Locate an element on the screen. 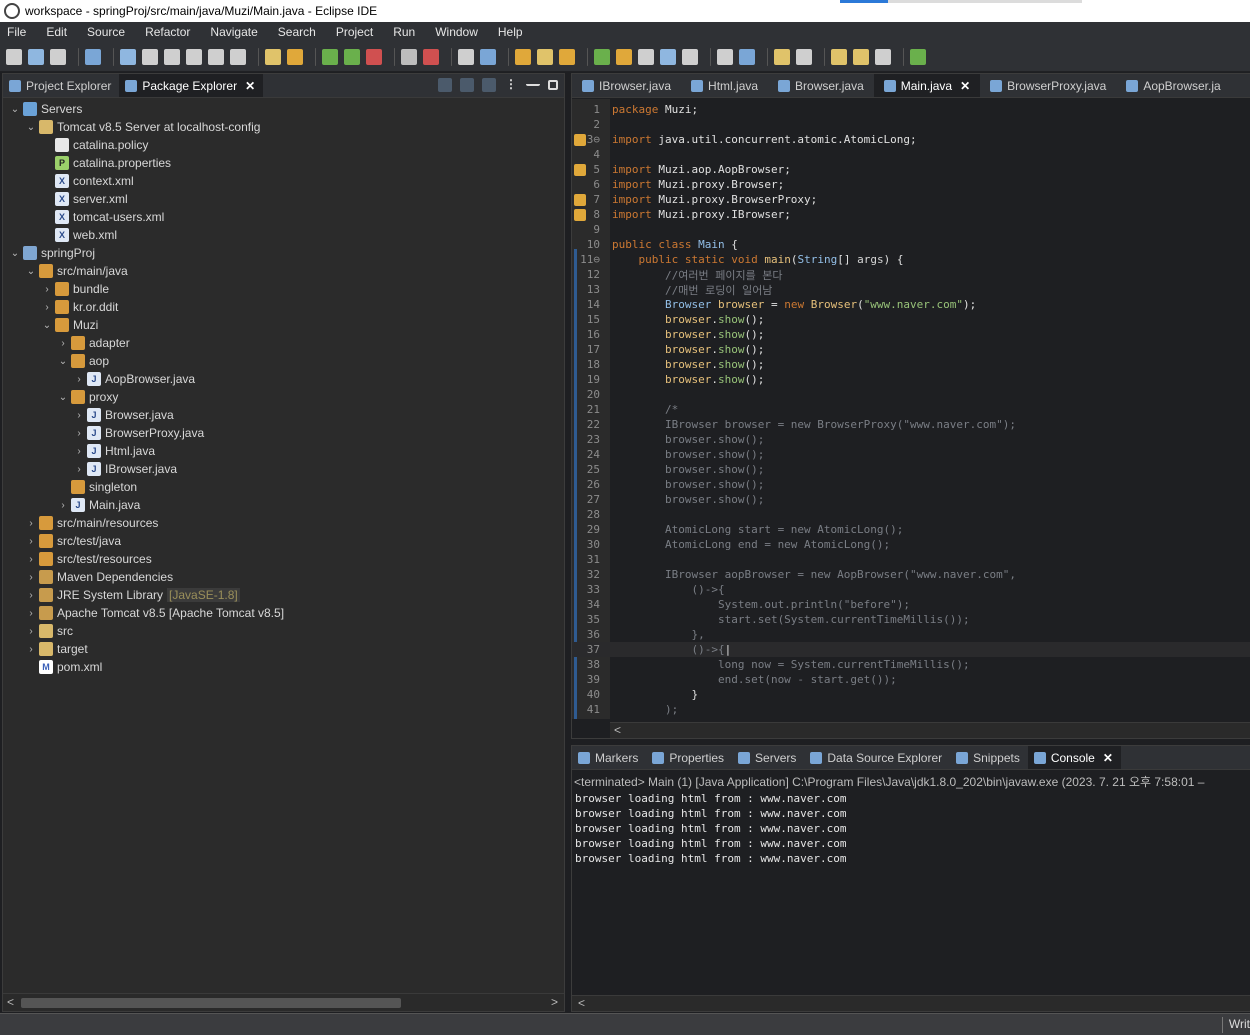  tree-item: ⌄ proxy is located at coordinates (87, 397).